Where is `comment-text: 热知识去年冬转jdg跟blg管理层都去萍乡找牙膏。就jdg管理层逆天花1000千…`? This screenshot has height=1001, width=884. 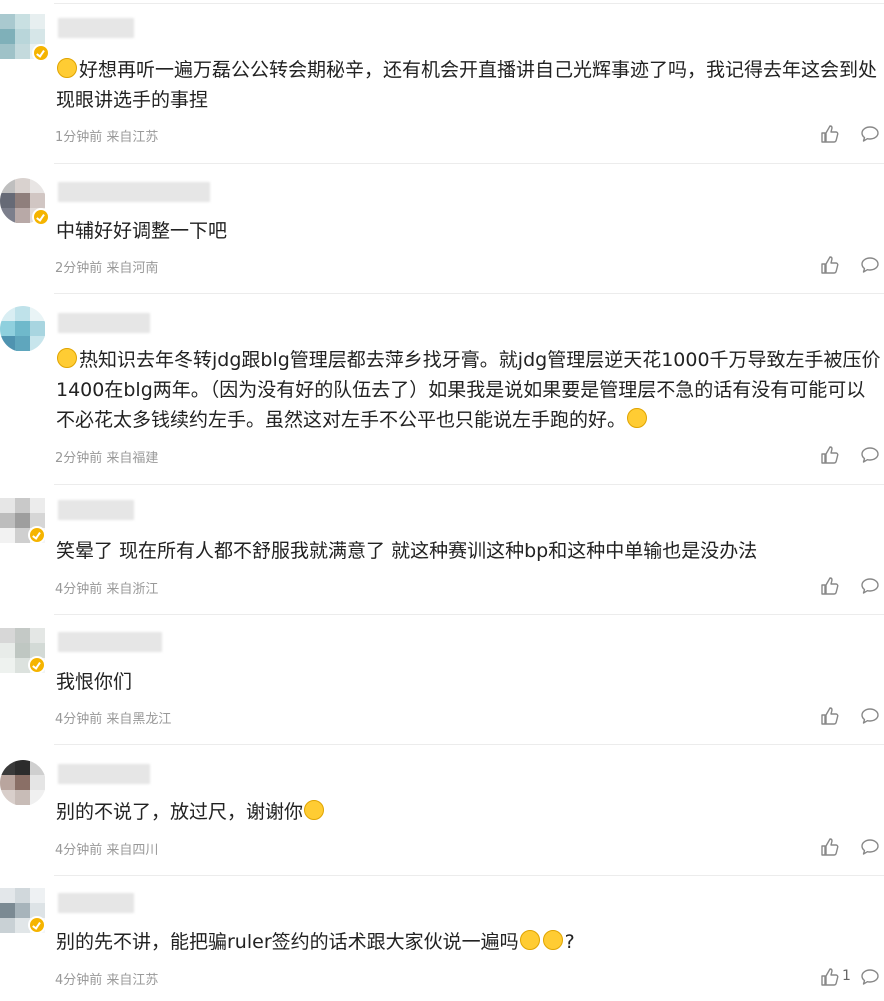
comment-text: 热知识去年冬转jdg跟blg管理层都去萍乡找牙膏。就jdg管理层逆天花1000千… is located at coordinates (468, 390).